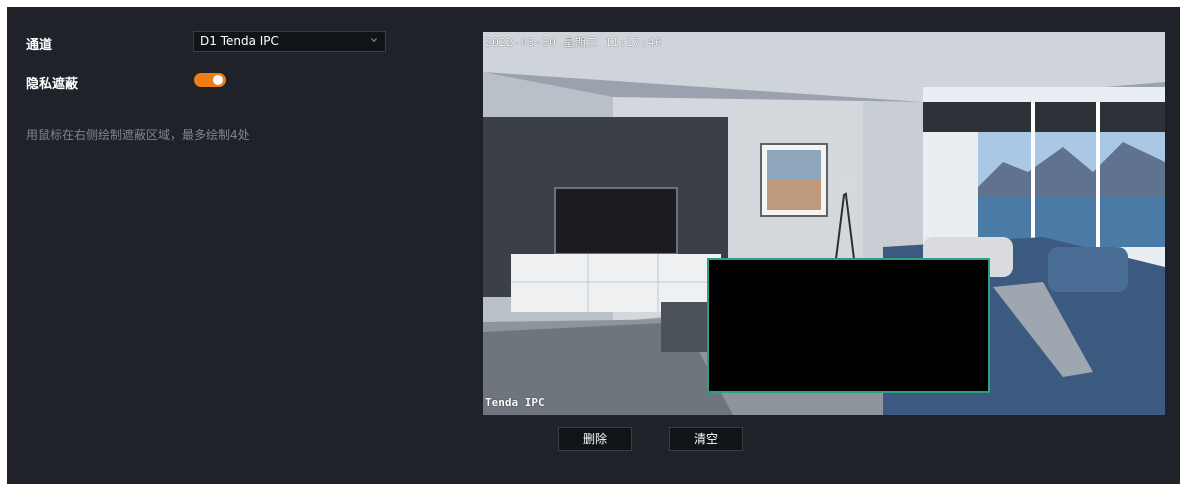  Describe the element at coordinates (39, 45) in the screenshot. I see `channel-label: 通道` at that location.